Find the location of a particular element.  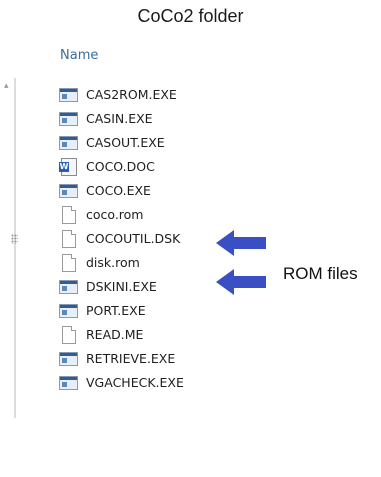

file-item: COCO.EXE is located at coordinates (158, 190).